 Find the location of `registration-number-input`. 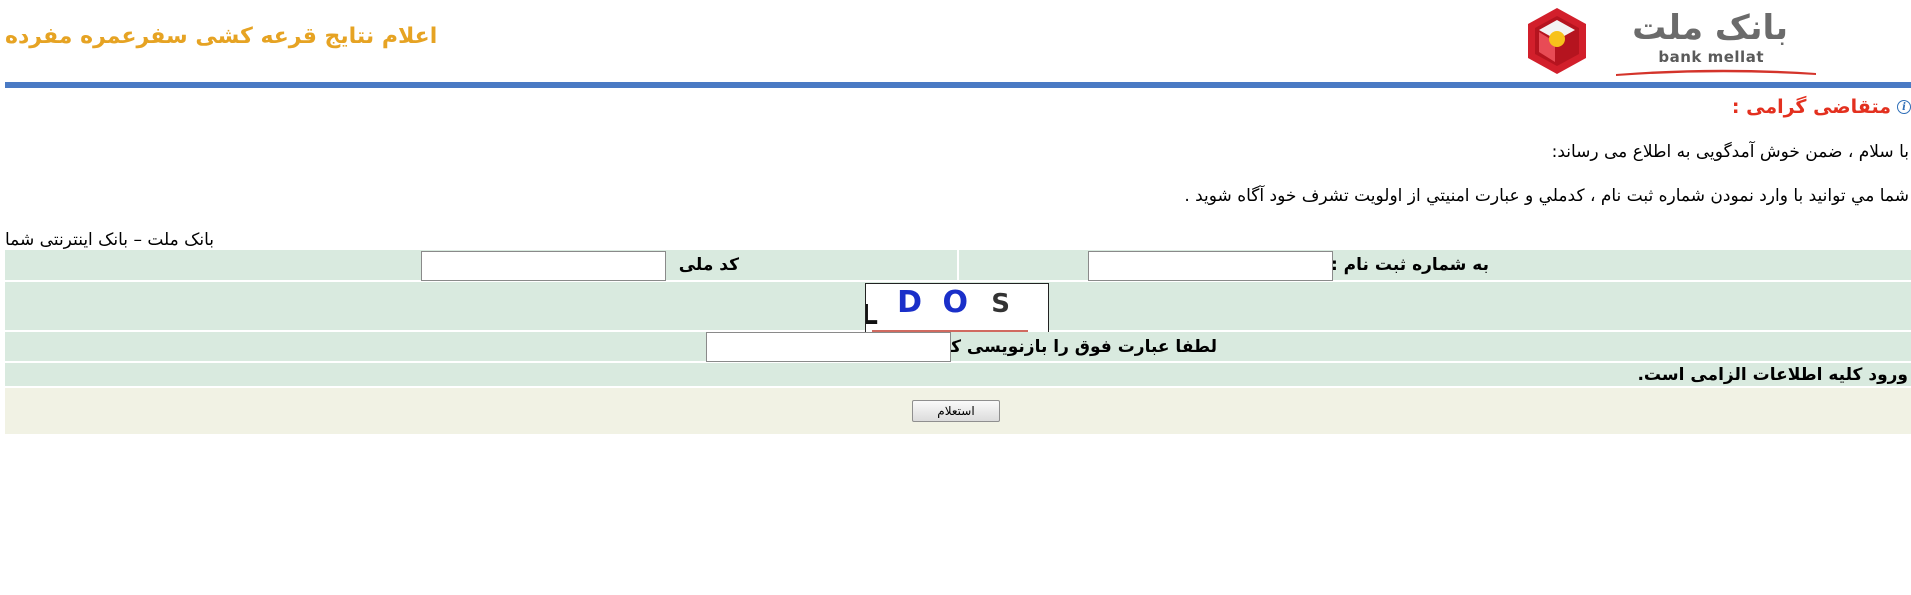

registration-number-input is located at coordinates (1210, 266).